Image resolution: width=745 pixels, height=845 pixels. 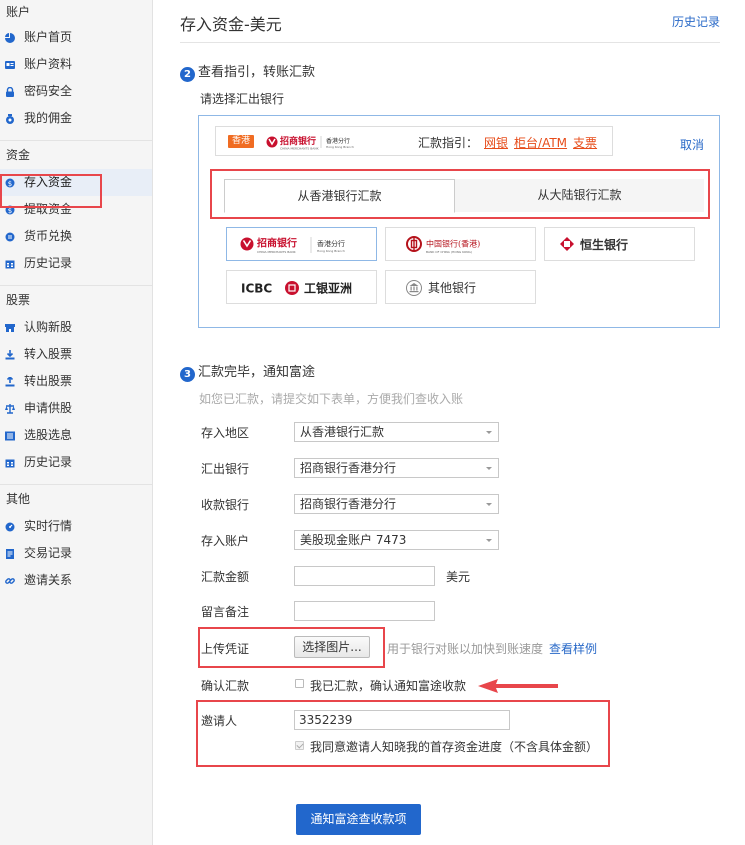 What do you see at coordinates (692, 144) in the screenshot?
I see `cancel-link: 取消` at bounding box center [692, 144].